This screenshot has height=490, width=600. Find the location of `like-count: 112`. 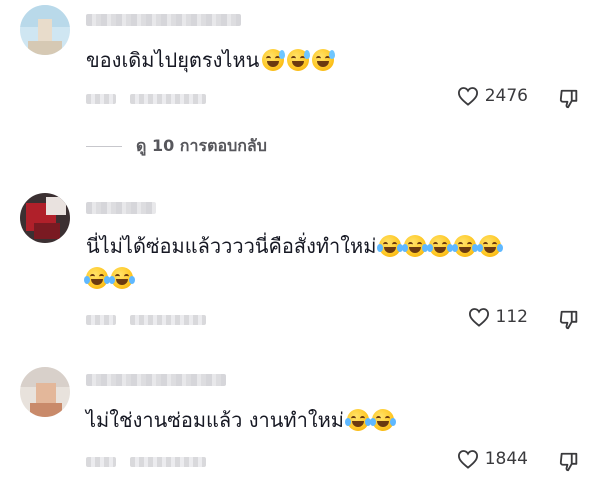

like-count: 112 is located at coordinates (511, 317).